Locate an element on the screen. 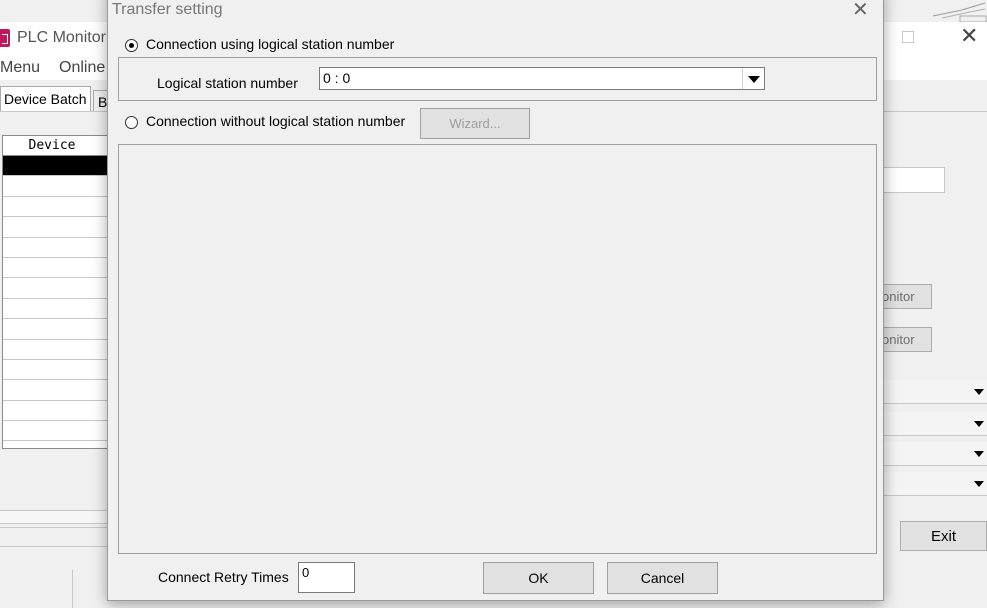  ok-button: OK is located at coordinates (538, 578).